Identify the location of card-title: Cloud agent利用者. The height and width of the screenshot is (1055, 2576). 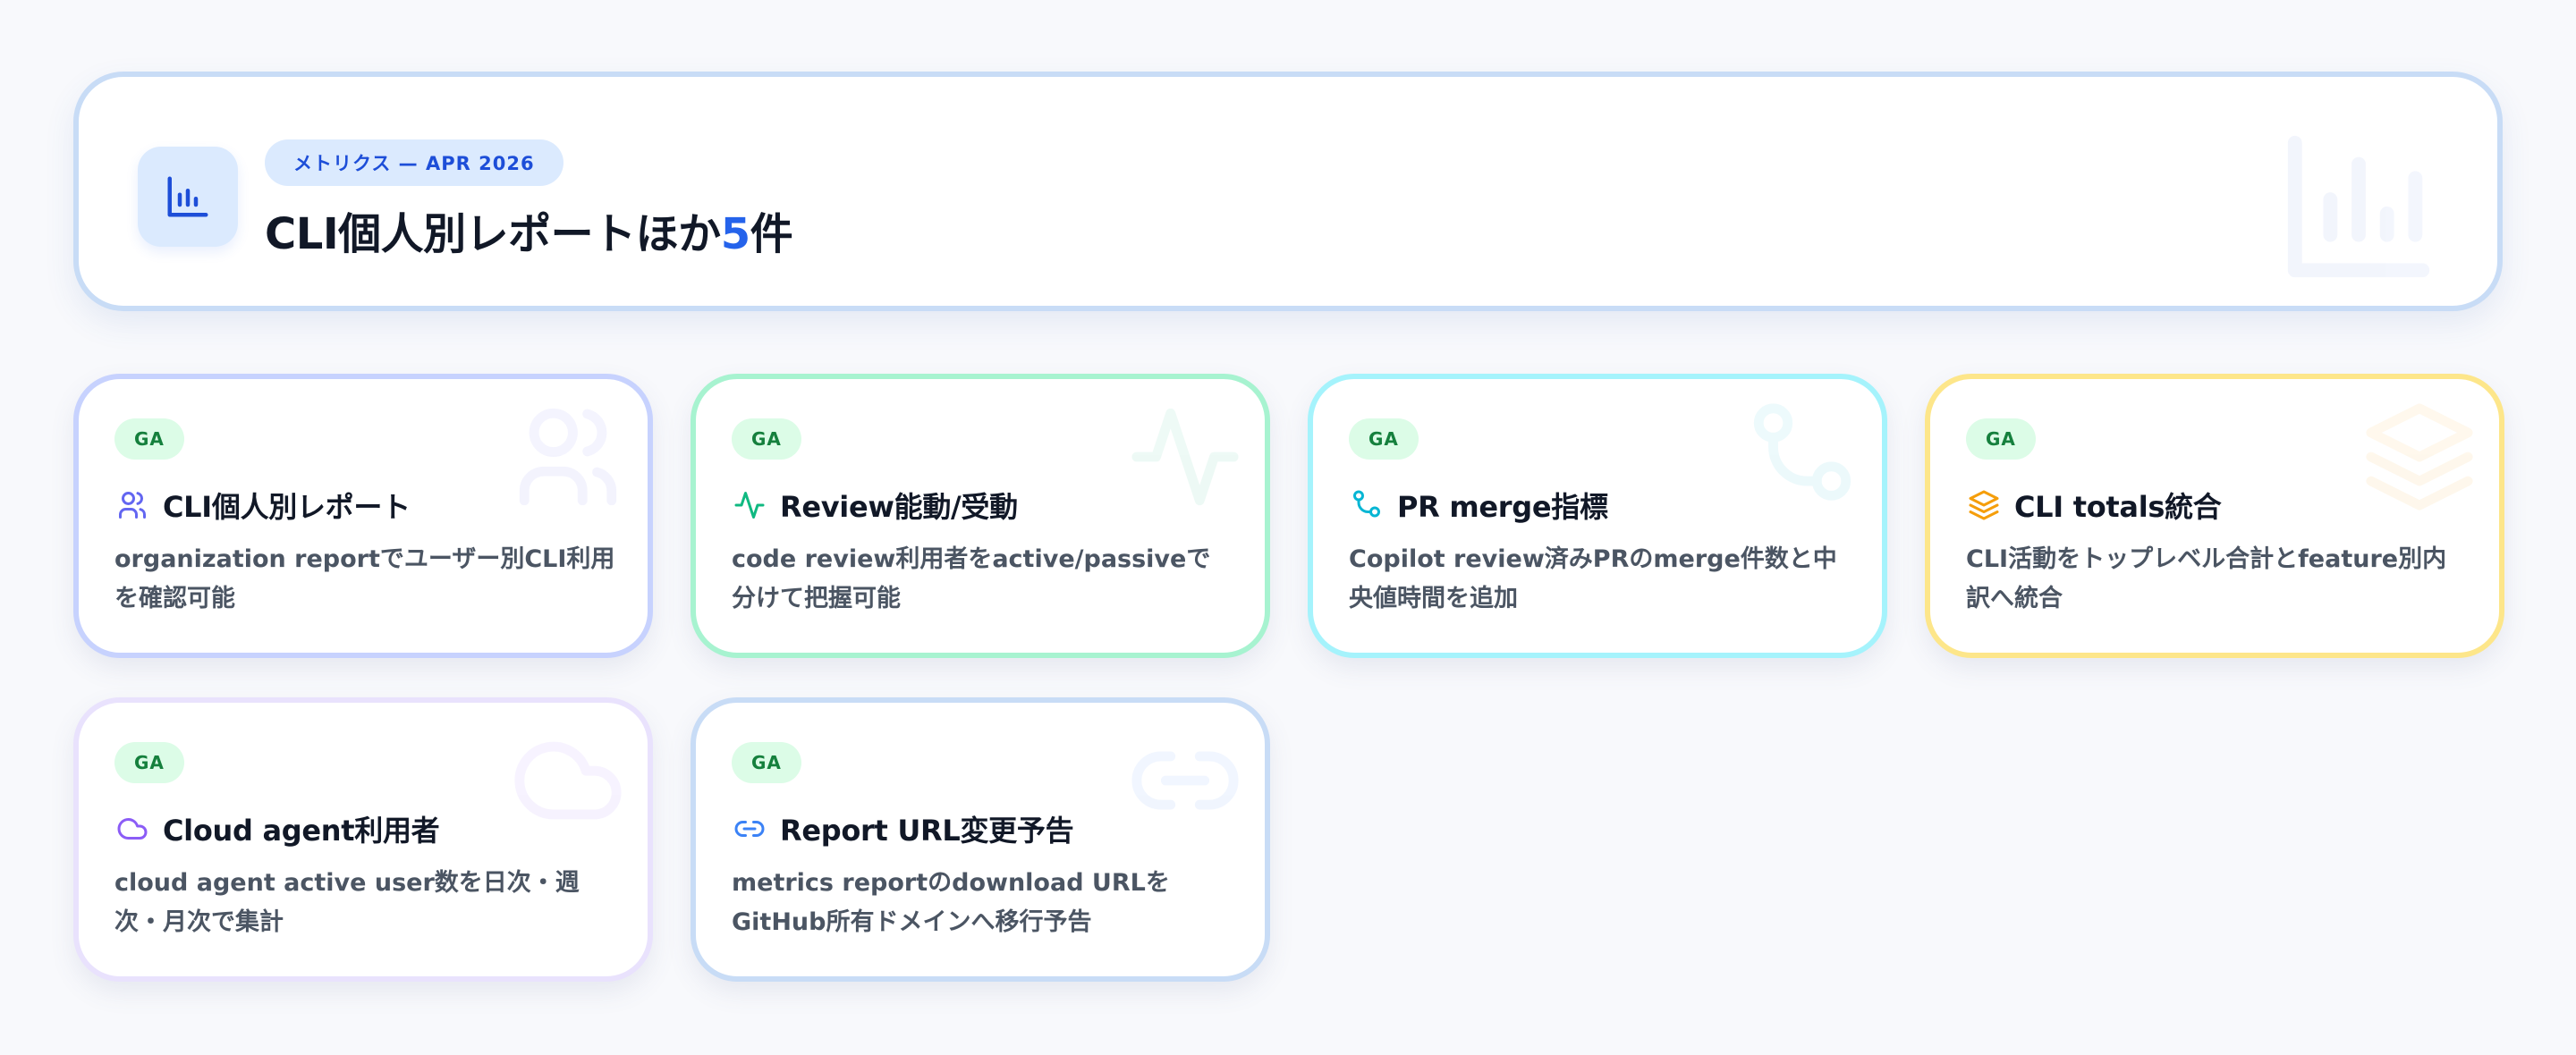
(301, 831).